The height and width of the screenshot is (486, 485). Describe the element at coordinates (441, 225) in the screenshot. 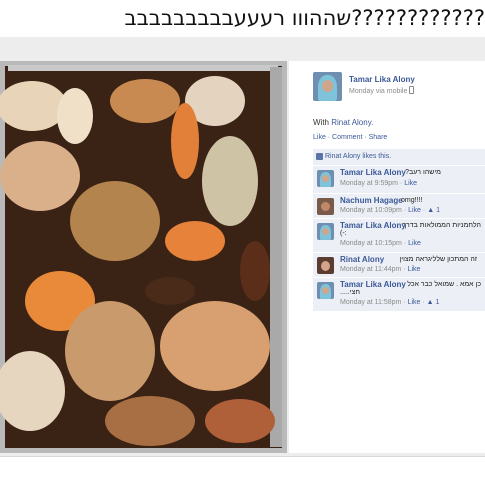

I see `comment-text: הלחמניות הממולאות בדרך` at that location.